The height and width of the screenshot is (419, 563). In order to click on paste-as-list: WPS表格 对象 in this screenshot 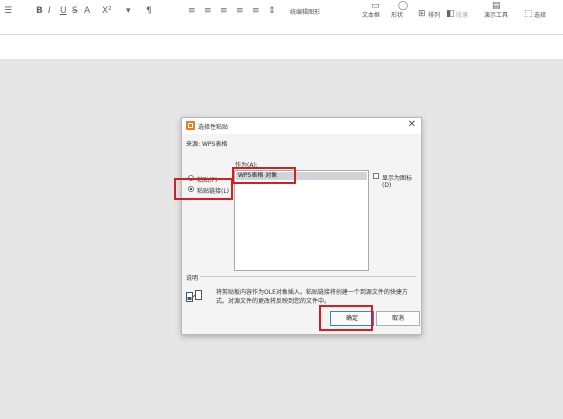, I will do `click(301, 220)`.